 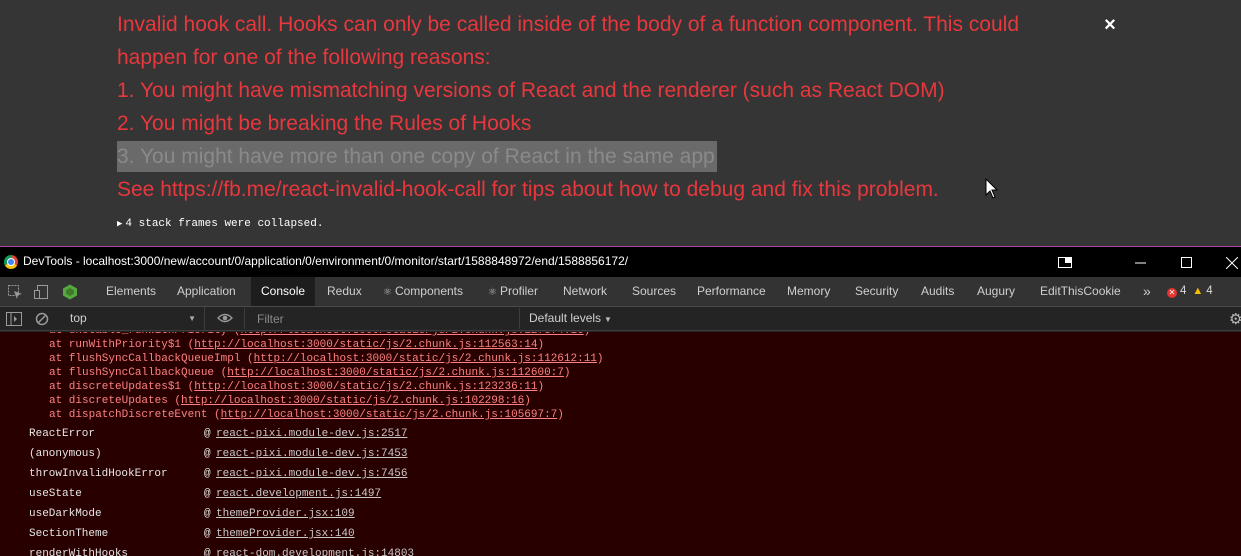 I want to click on window-close-button, so click(x=1229, y=262).